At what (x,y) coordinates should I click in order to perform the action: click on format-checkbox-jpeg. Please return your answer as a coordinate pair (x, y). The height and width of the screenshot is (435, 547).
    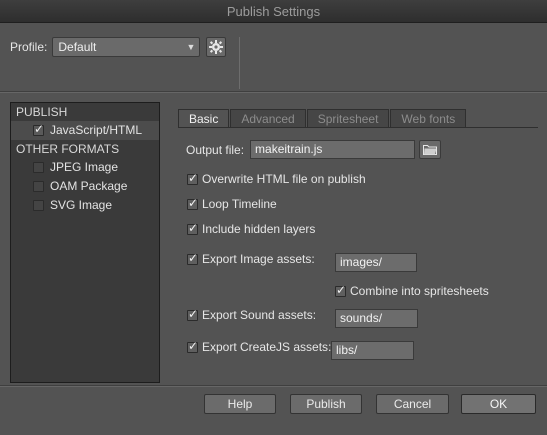
    Looking at the image, I should click on (38, 167).